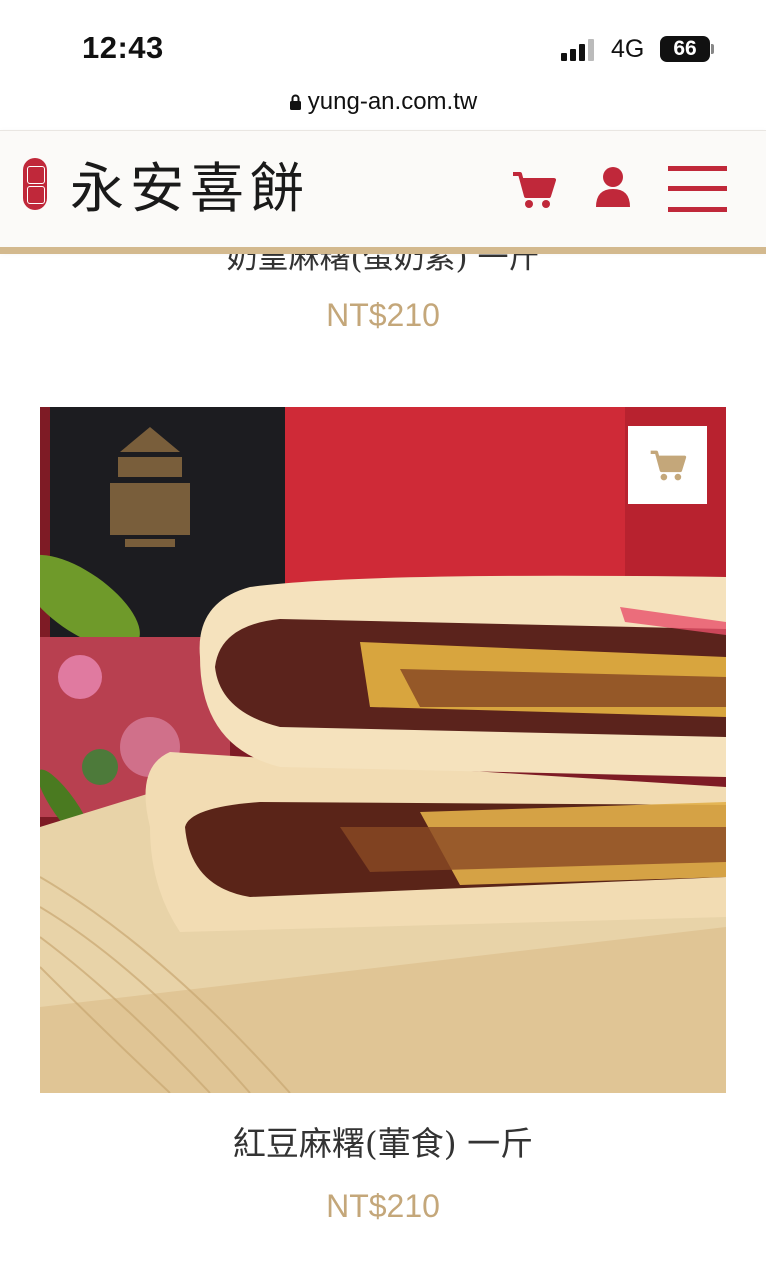 This screenshot has height=1279, width=766. What do you see at coordinates (685, 49) in the screenshot?
I see `battery-icon: 66` at bounding box center [685, 49].